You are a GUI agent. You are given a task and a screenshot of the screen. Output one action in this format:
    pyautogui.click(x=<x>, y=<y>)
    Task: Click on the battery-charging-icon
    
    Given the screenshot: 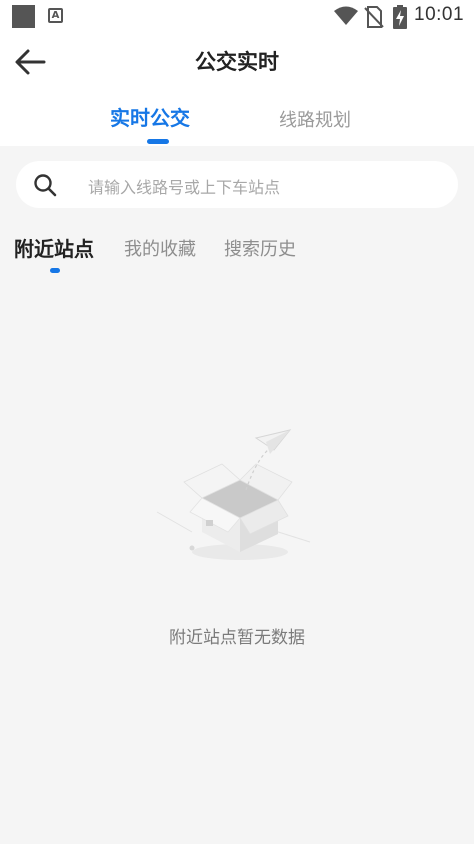 What is the action you would take?
    pyautogui.click(x=400, y=17)
    